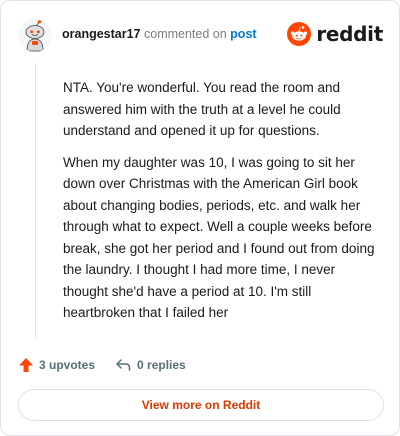  I want to click on byline: orangestar17 commented on post, so click(159, 34).